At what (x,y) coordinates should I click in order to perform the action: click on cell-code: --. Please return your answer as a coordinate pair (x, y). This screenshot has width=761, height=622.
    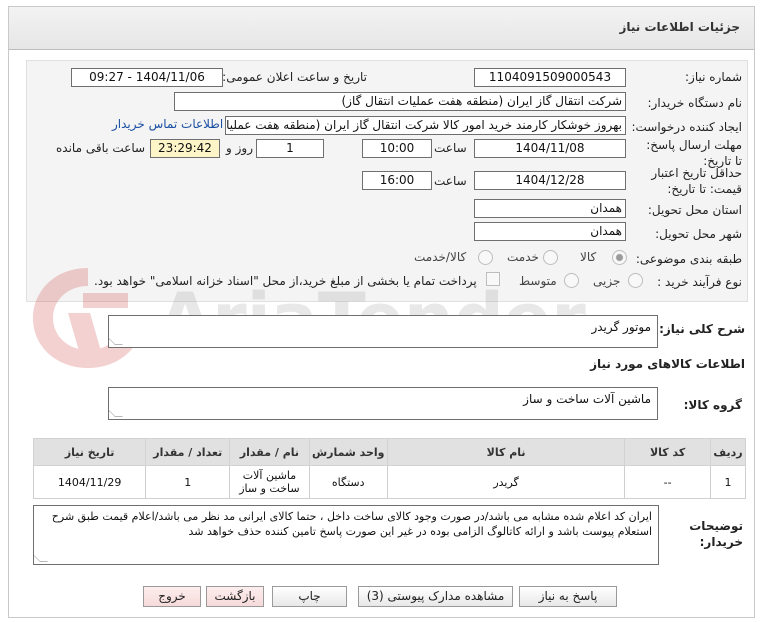
    Looking at the image, I should click on (668, 482).